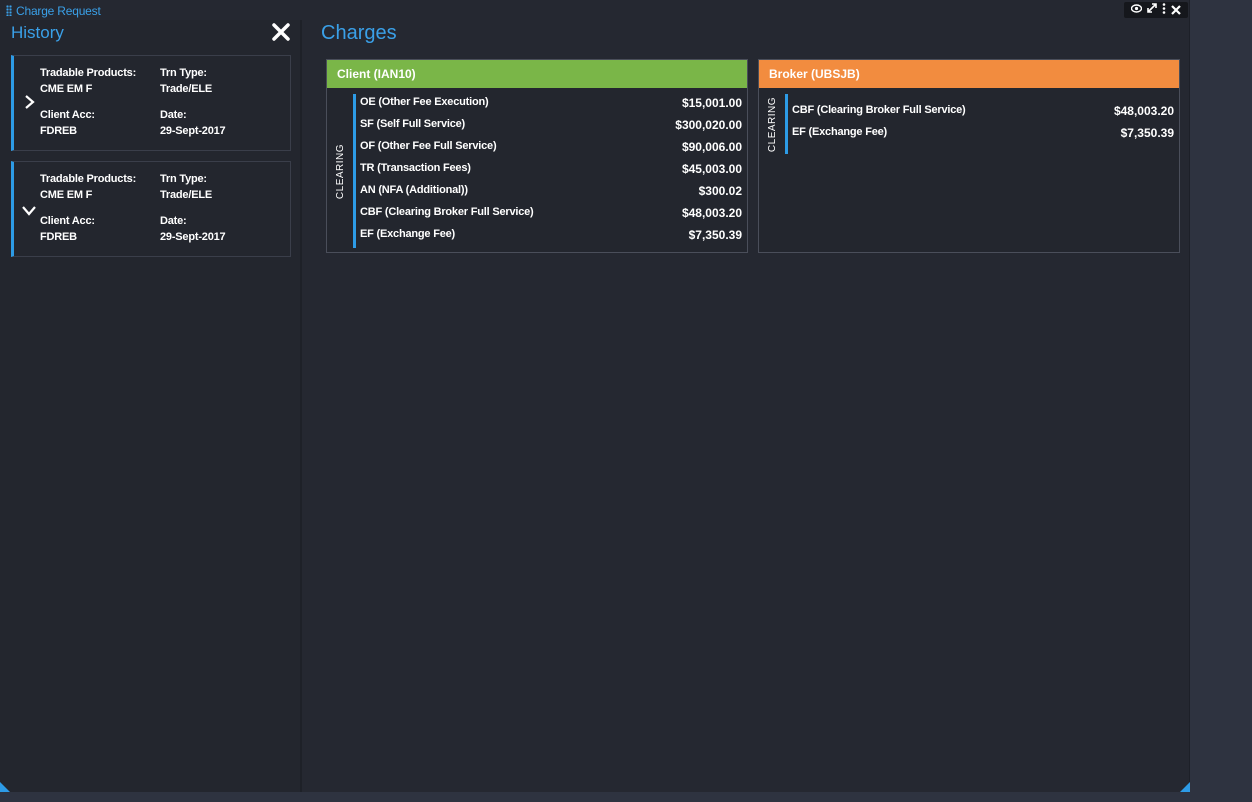 Image resolution: width=1252 pixels, height=802 pixels. Describe the element at coordinates (428, 146) in the screenshot. I see `fee-name: OF (Other Fee Full Service)` at that location.